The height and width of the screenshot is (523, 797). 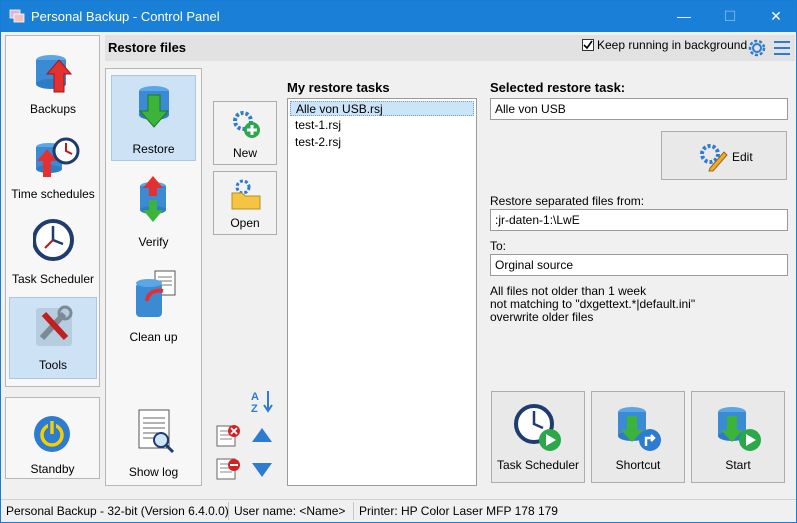 What do you see at coordinates (246, 124) in the screenshot?
I see `gear-add-icon` at bounding box center [246, 124].